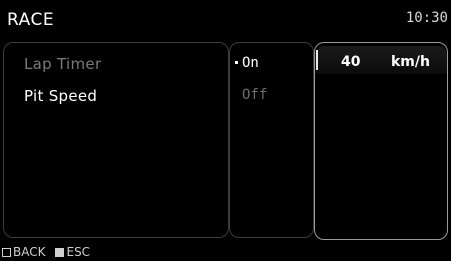 This screenshot has width=451, height=261. I want to click on speed-value: 40, so click(351, 62).